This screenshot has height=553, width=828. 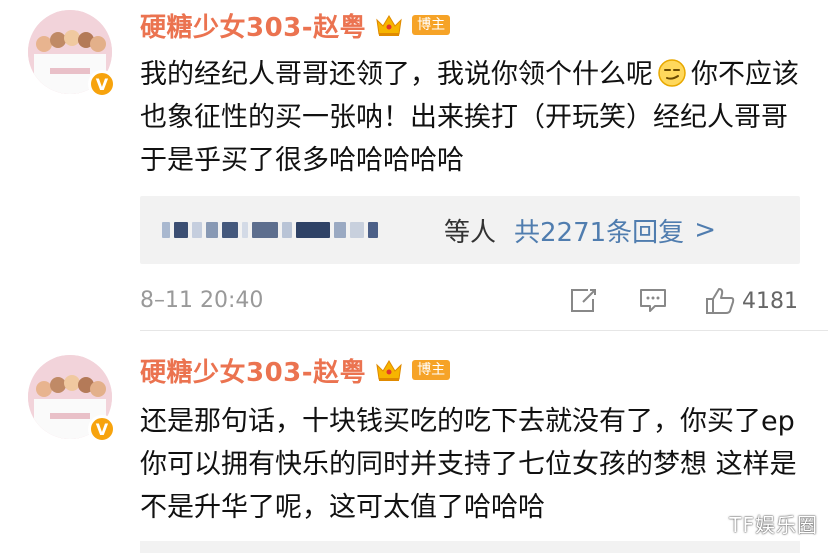 I want to click on like-button: 4181, so click(x=751, y=301).